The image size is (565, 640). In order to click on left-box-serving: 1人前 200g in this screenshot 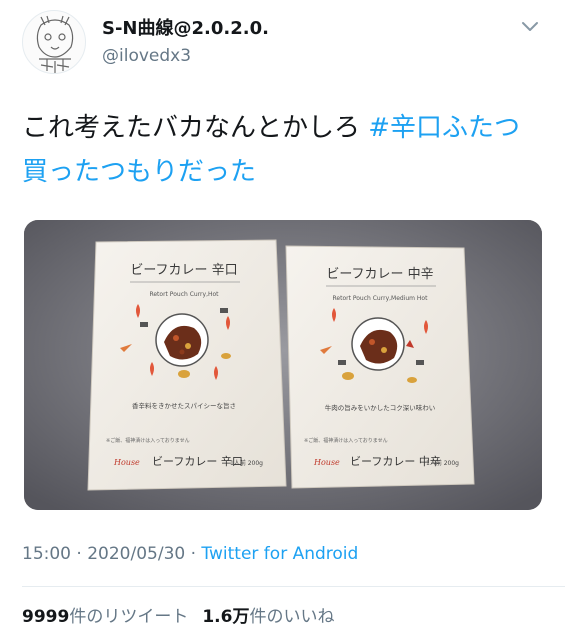, I will do `click(246, 463)`.